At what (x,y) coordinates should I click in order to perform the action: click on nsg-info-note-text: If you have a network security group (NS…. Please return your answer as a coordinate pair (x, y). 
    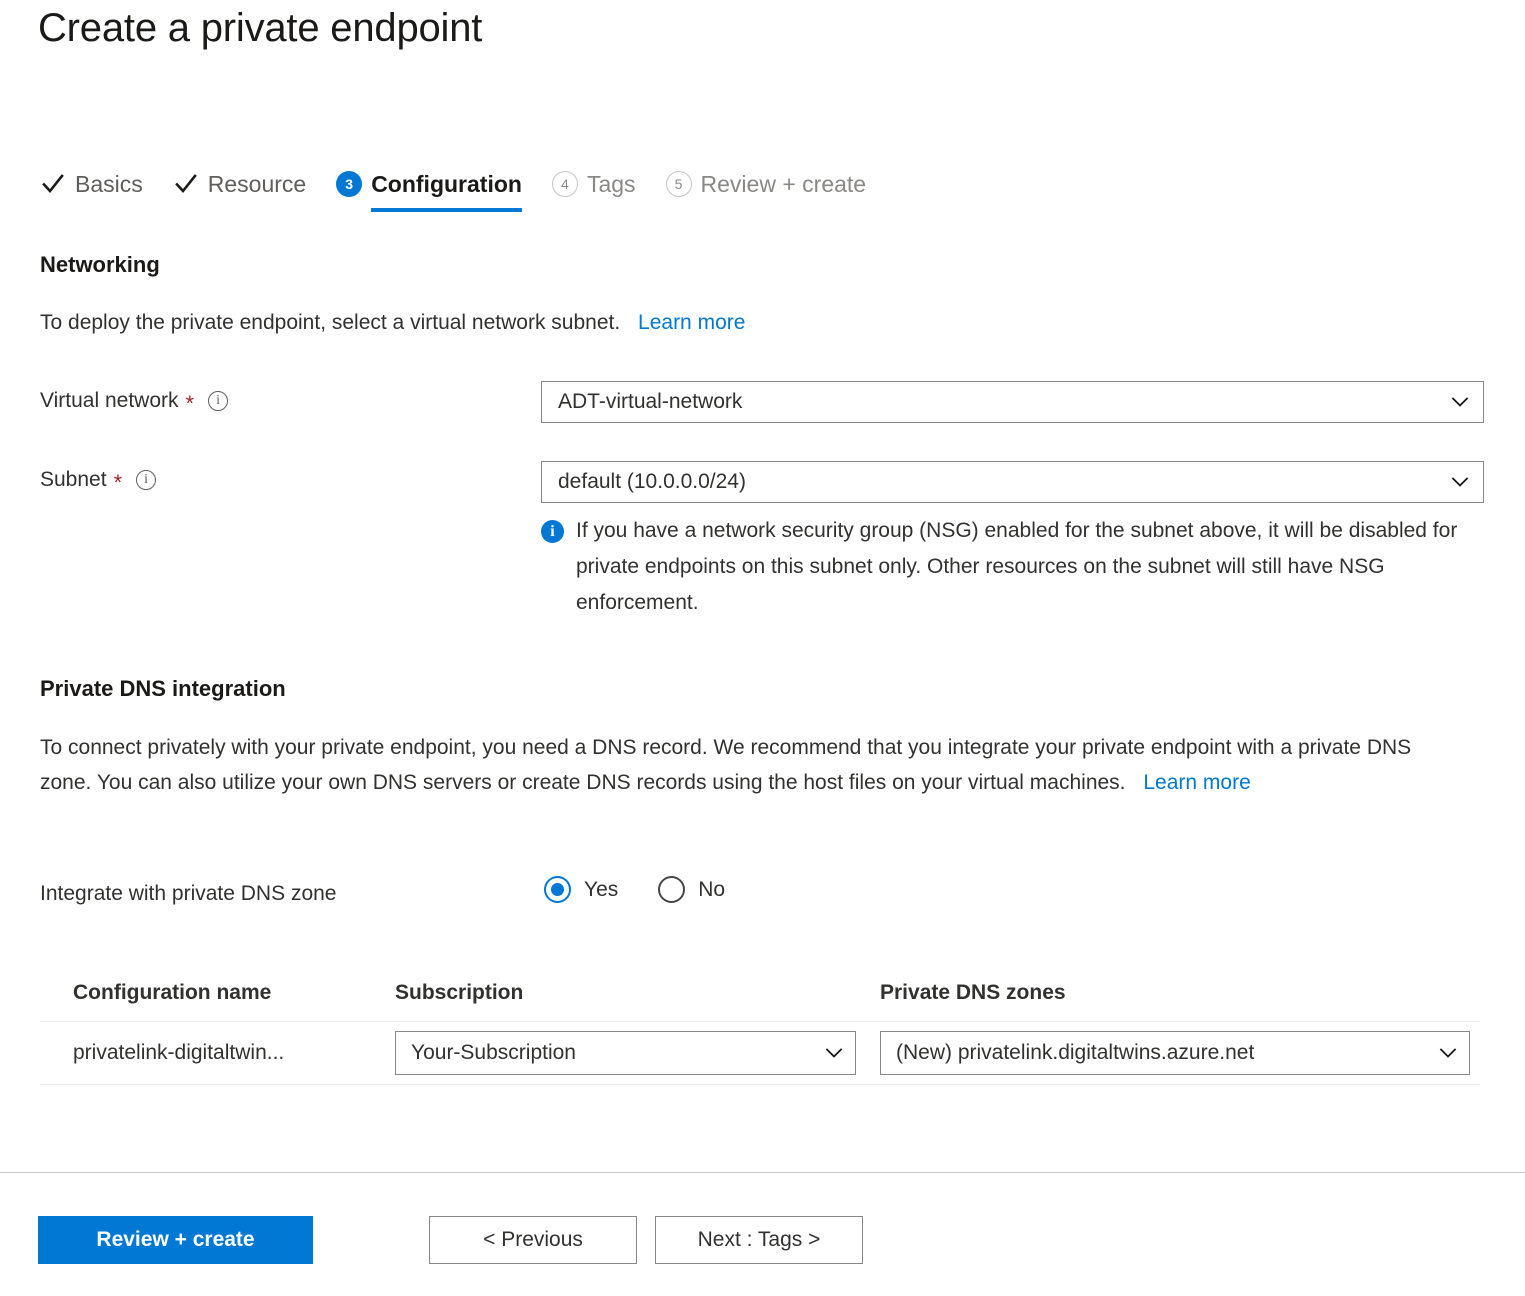
    Looking at the image, I should click on (1017, 566).